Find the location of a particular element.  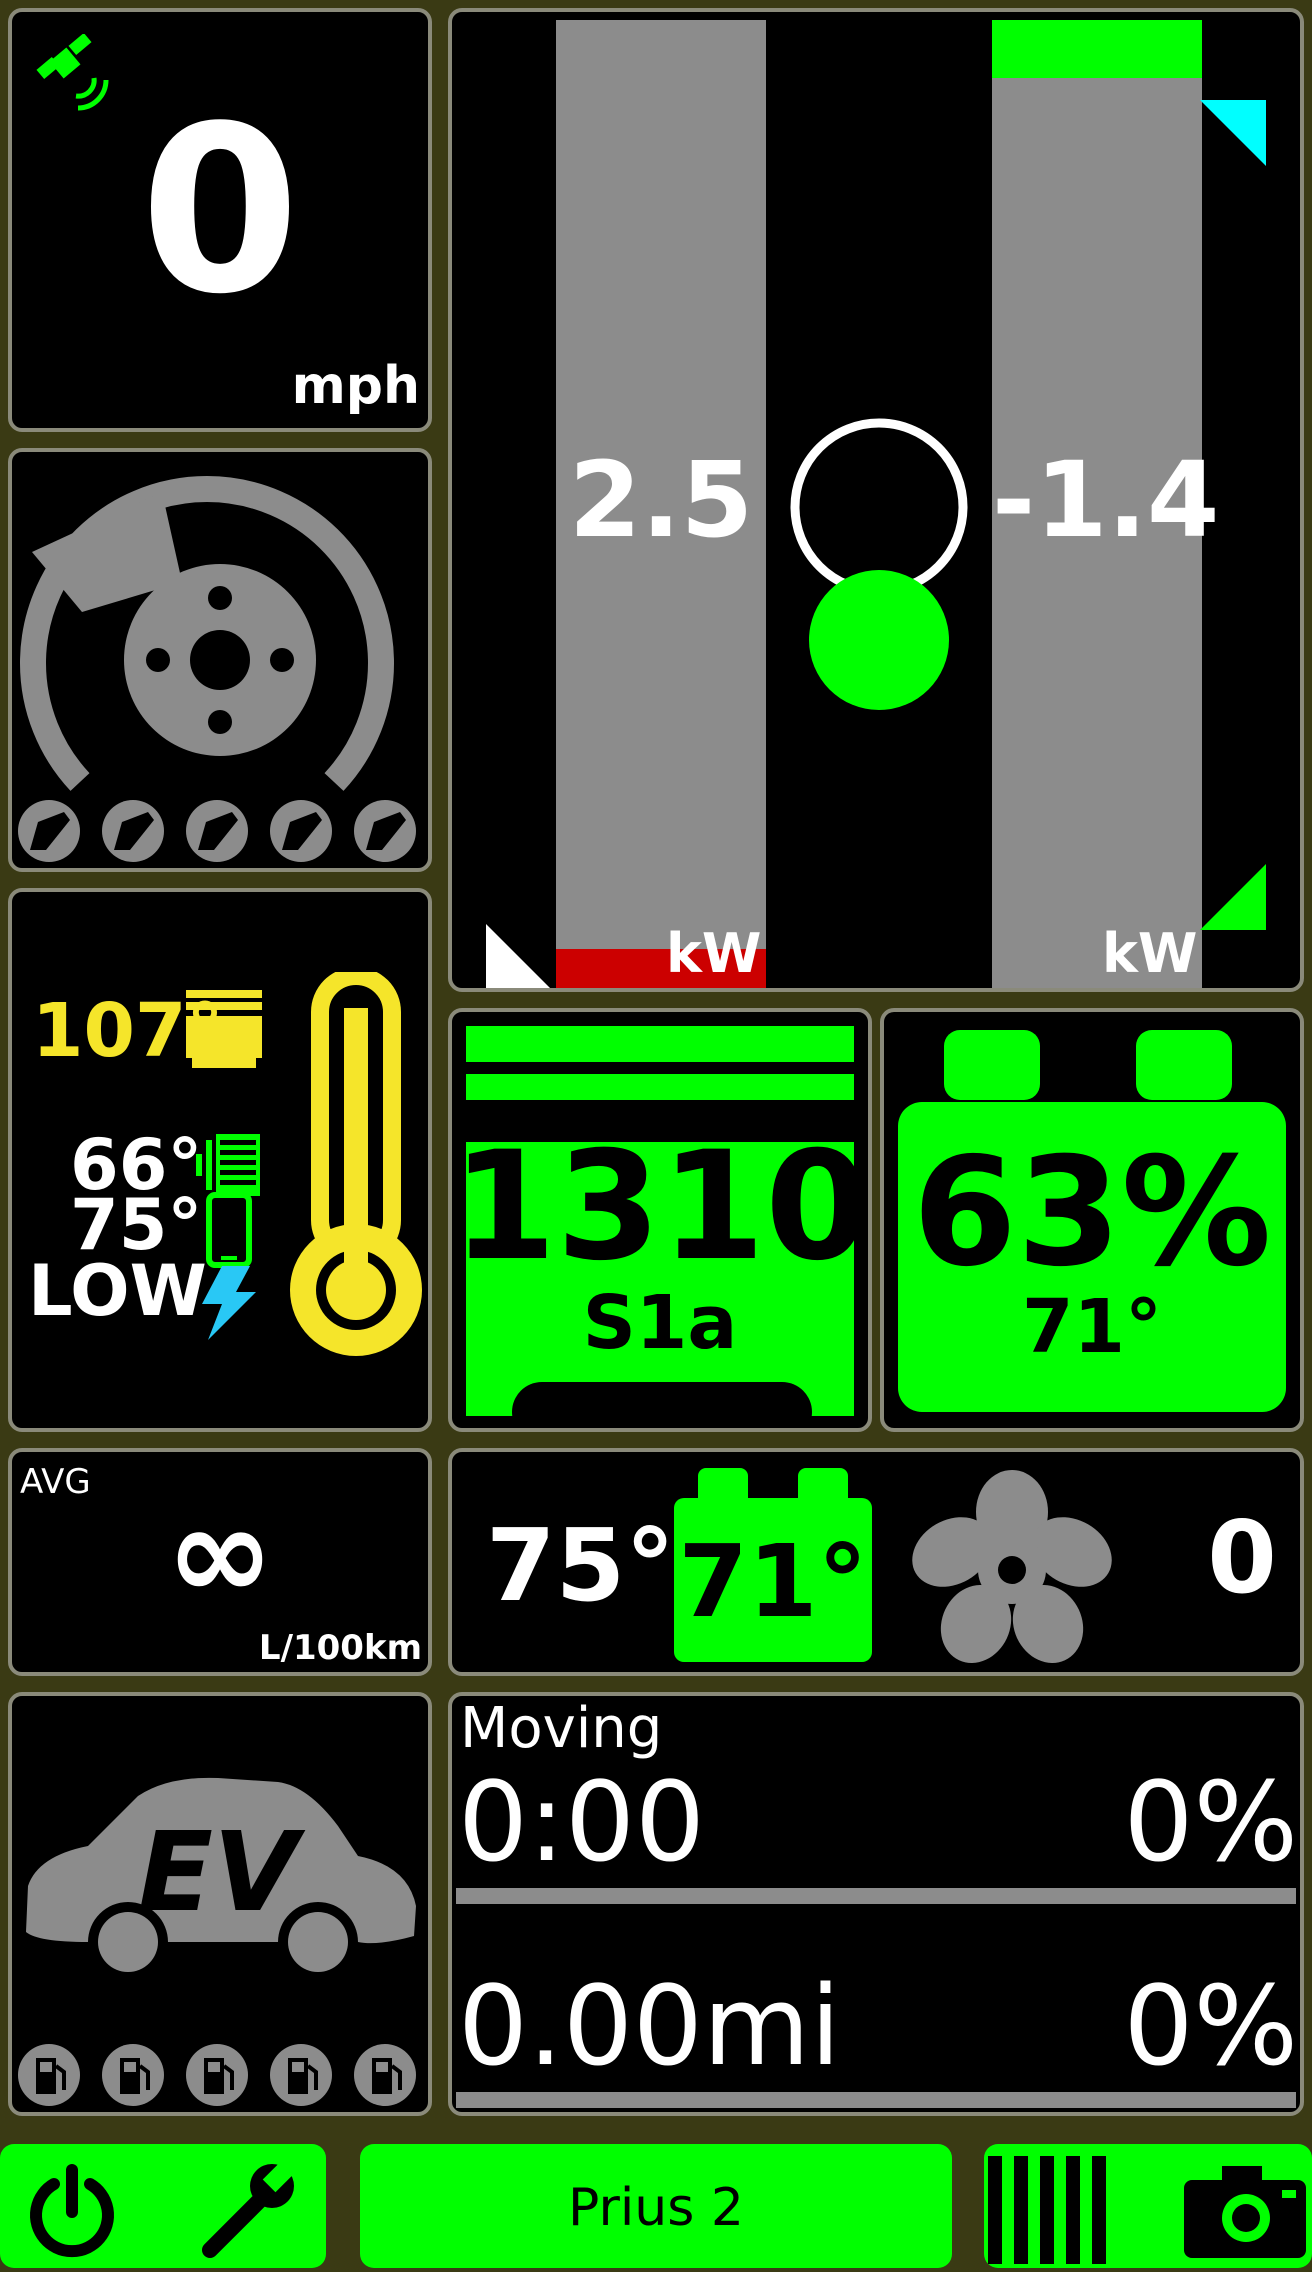

brake-indicator-row is located at coordinates (220, 831).